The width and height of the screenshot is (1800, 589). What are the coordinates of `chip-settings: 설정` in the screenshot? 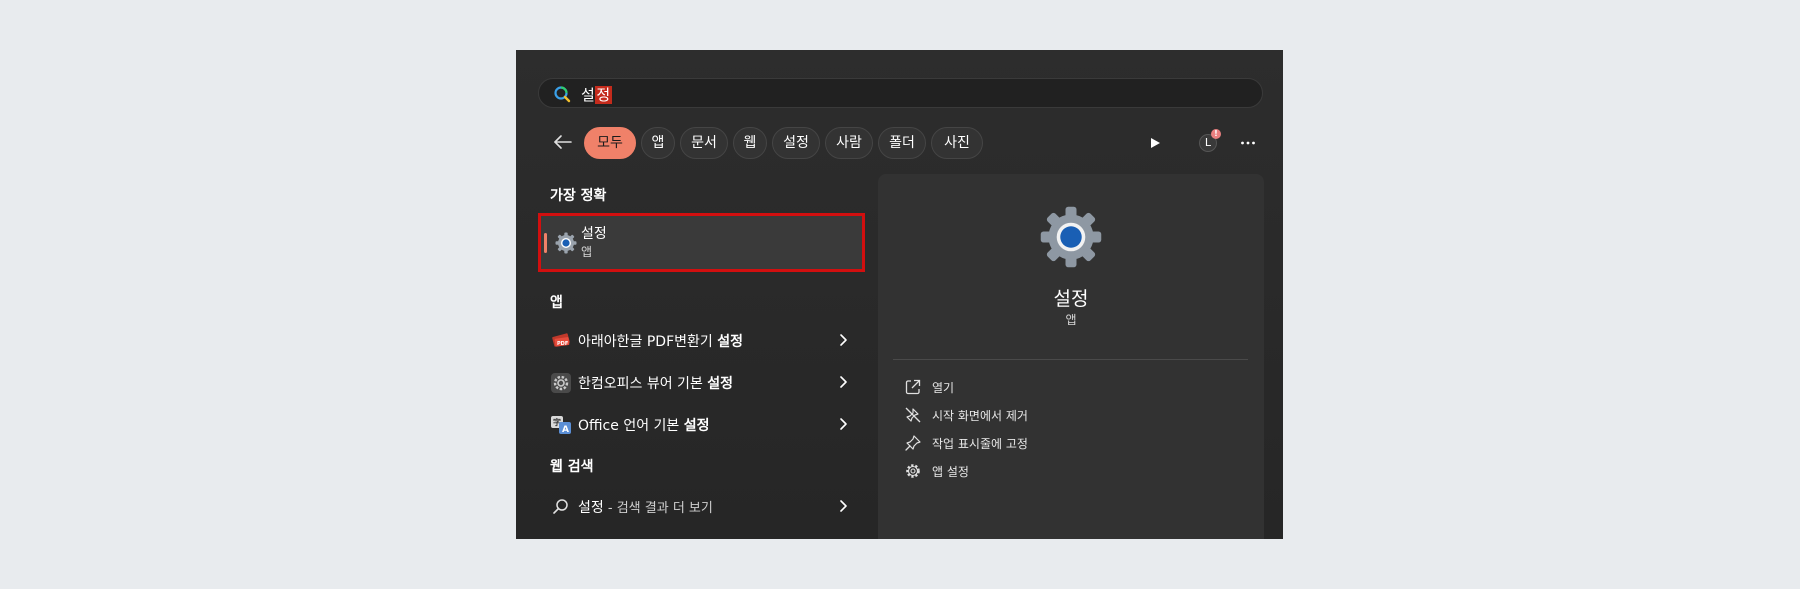 It's located at (796, 143).